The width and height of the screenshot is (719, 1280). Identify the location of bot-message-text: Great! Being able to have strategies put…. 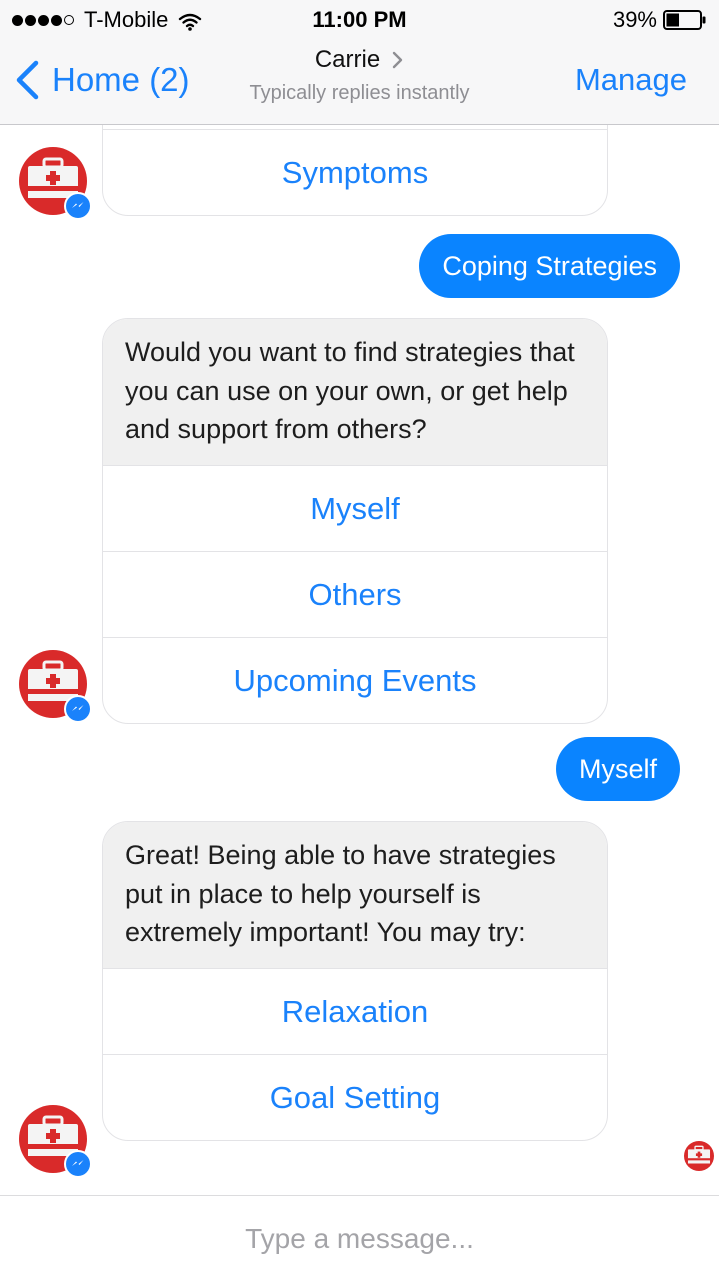
(355, 895).